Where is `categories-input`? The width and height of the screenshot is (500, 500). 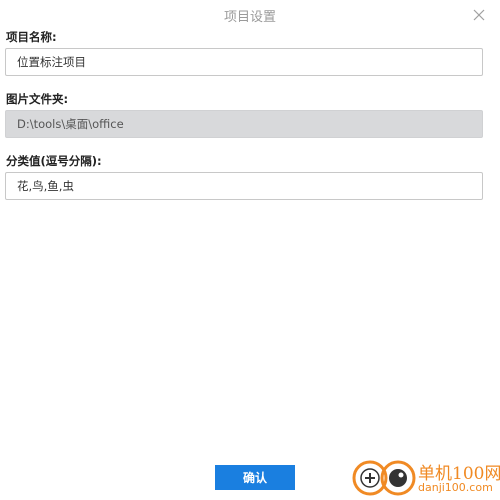
categories-input is located at coordinates (244, 186).